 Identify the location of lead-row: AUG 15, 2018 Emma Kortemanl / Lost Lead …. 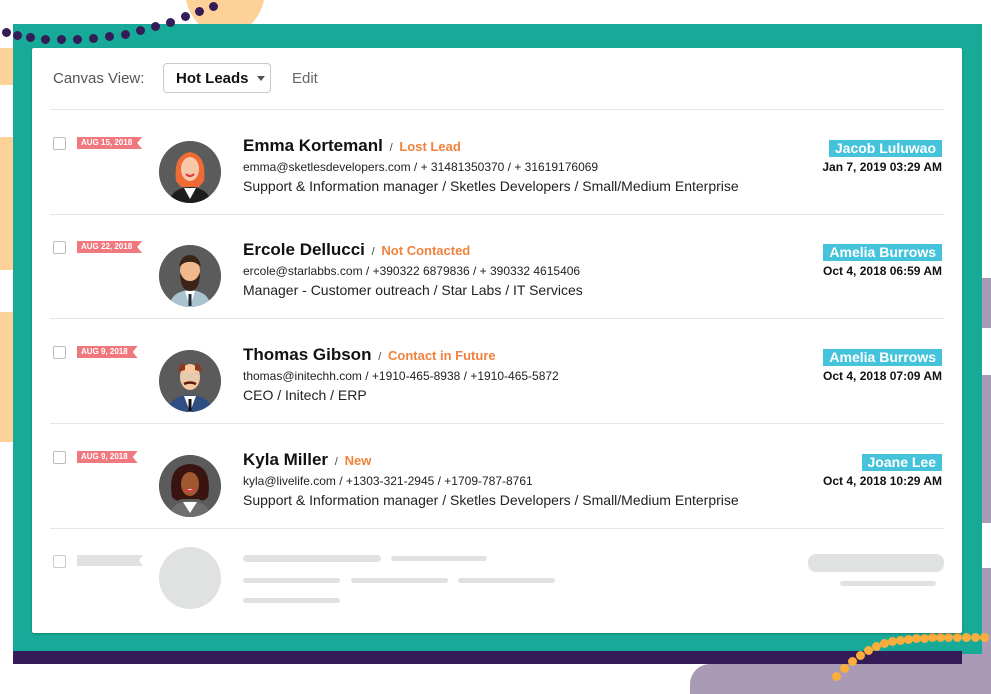
(497, 162).